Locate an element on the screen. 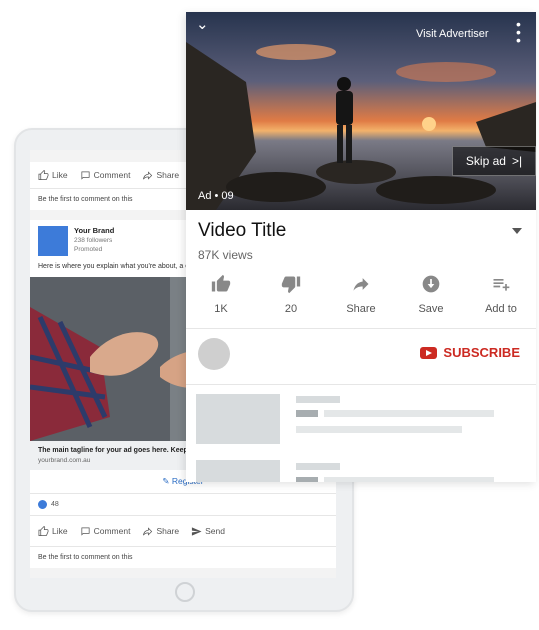 The width and height of the screenshot is (539, 630). share-video-button: Share is located at coordinates (361, 301).